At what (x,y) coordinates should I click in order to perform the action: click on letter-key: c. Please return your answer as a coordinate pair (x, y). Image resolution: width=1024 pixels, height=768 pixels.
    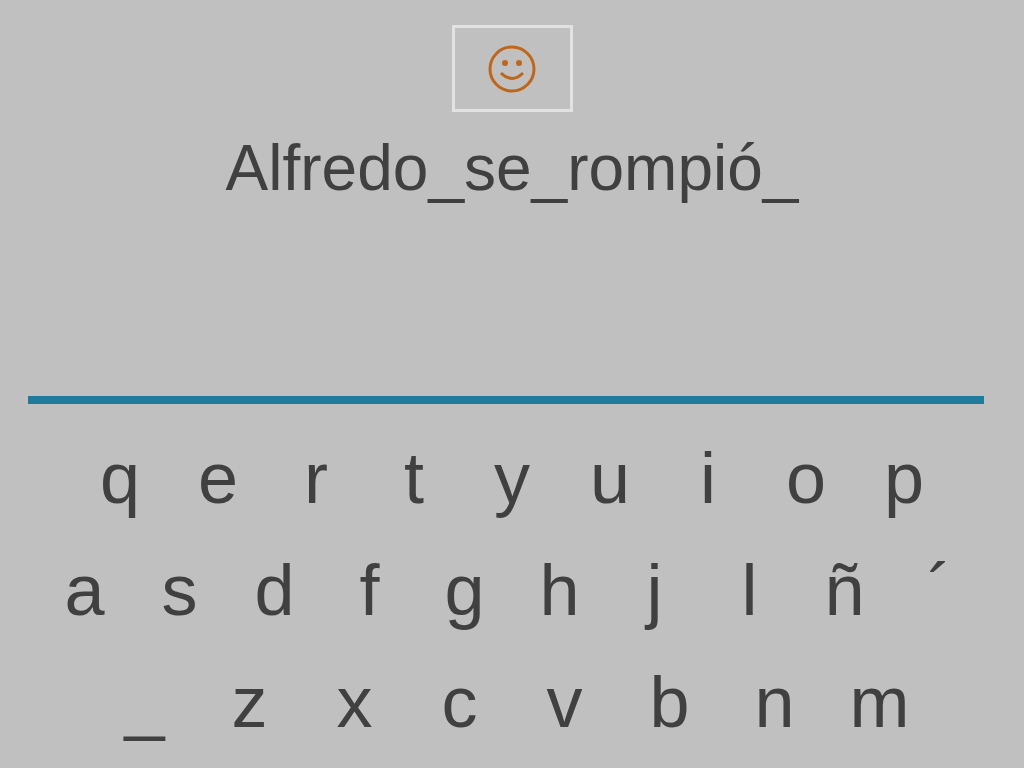
    Looking at the image, I should click on (459, 702).